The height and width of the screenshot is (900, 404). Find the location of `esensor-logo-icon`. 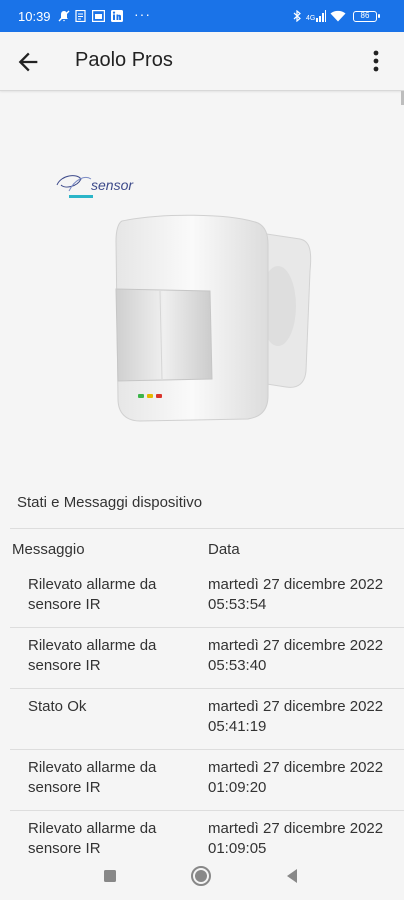

esensor-logo-icon is located at coordinates (74, 186).